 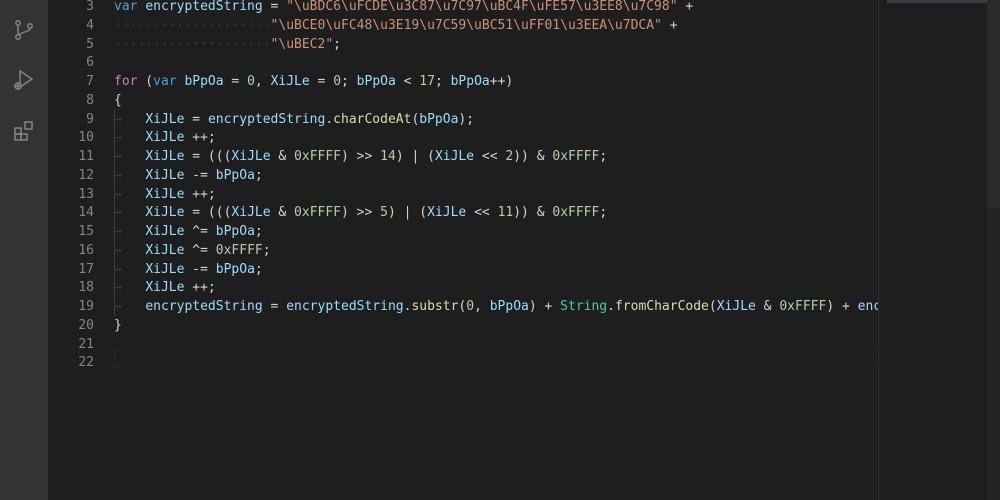 What do you see at coordinates (407, 213) in the screenshot?
I see `code-token: ) | (` at bounding box center [407, 213].